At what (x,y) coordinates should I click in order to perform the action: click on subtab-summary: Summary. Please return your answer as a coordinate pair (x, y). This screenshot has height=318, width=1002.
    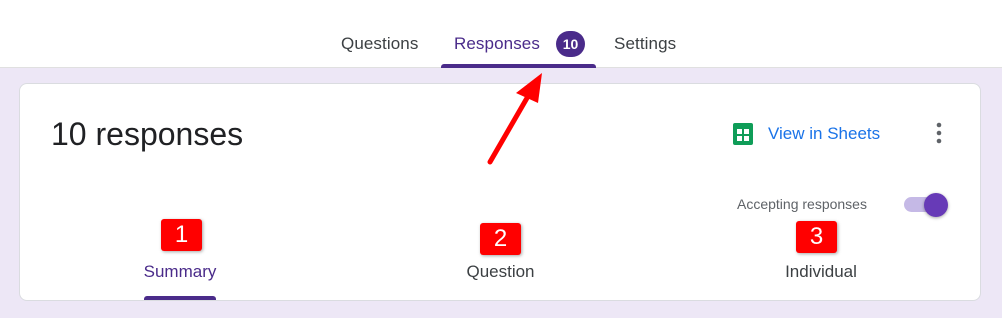
    Looking at the image, I should click on (180, 272).